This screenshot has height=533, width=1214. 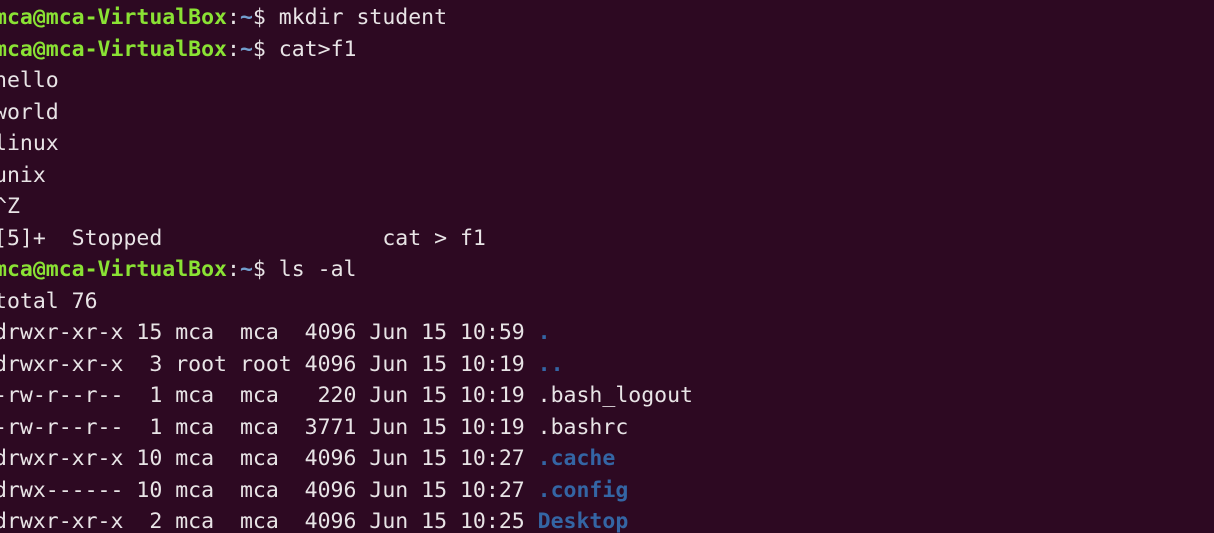 What do you see at coordinates (269, 458) in the screenshot?
I see `listing-meta: drwxr-xr-x 10 mca mca 4096 Jun 15 10:27` at bounding box center [269, 458].